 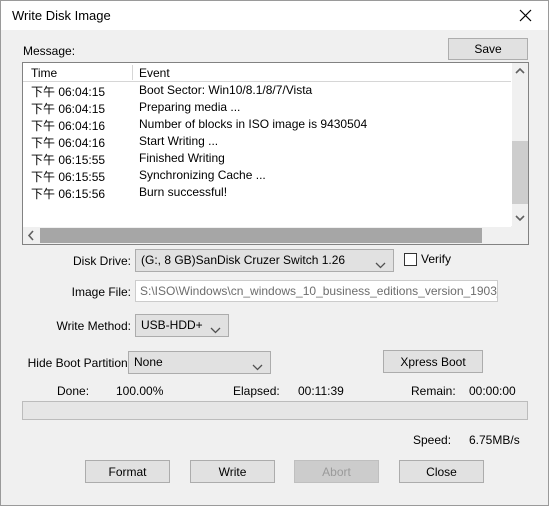 I want to click on vertical-scroll-thumb, so click(x=520, y=172).